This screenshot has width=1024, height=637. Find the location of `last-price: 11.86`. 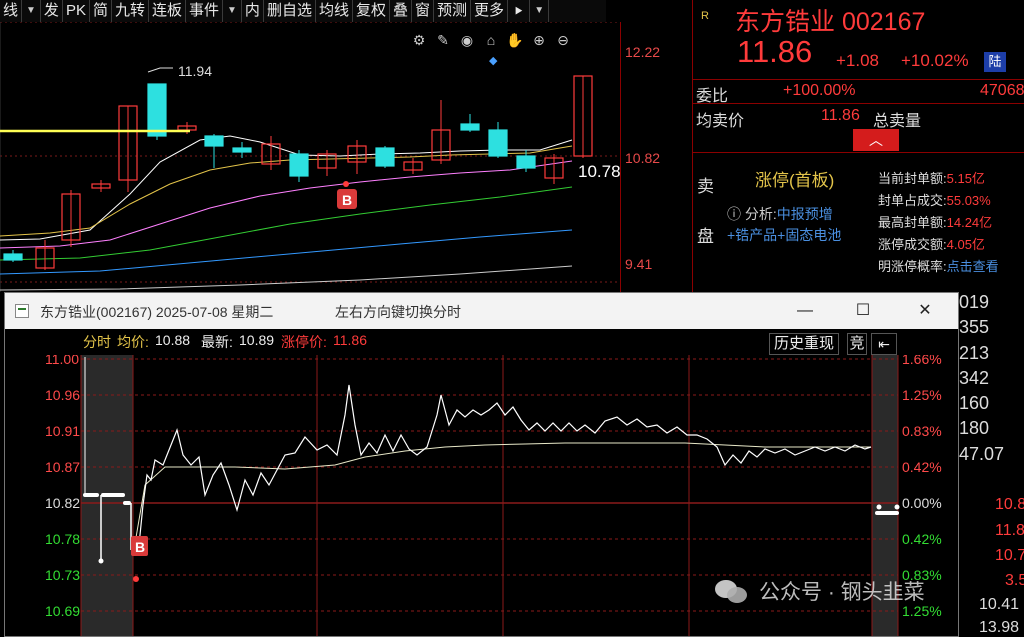

last-price: 11.86 is located at coordinates (775, 51).